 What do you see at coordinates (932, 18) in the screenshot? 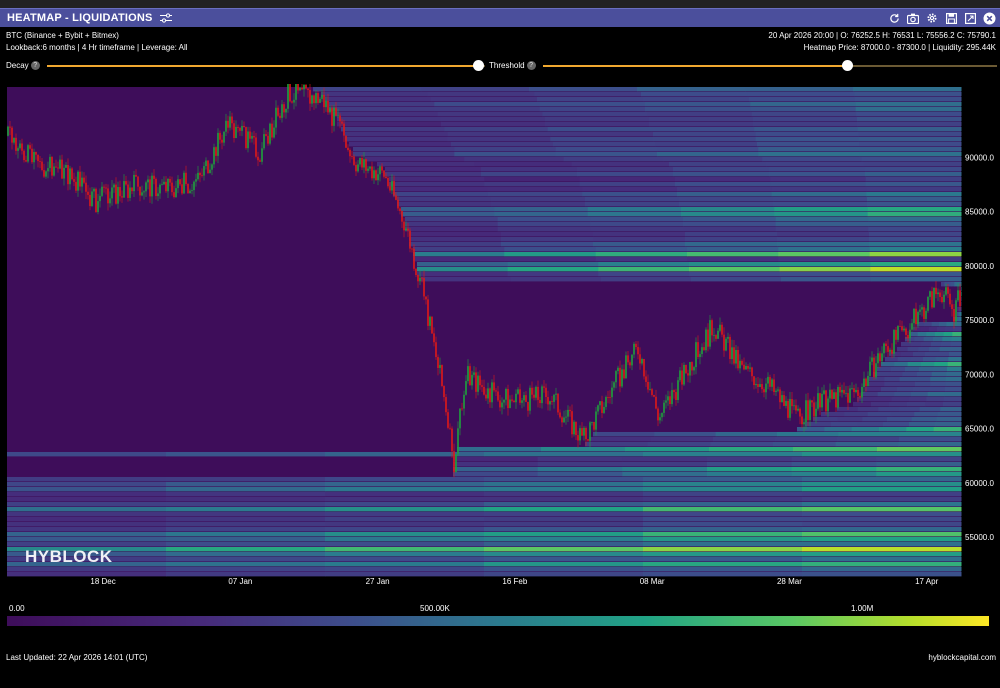
I see `gear-icon` at bounding box center [932, 18].